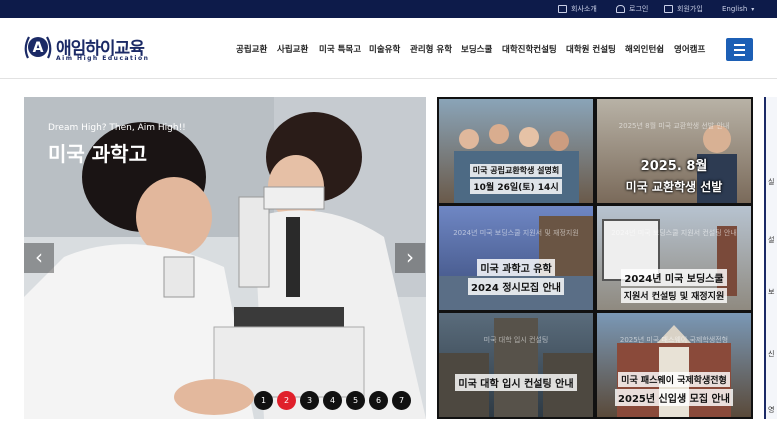 The image size is (777, 423). I want to click on tile-4-faint-text: 2024년 미국 보딩스쿨 지원서 컨설팅 안내, so click(674, 233).